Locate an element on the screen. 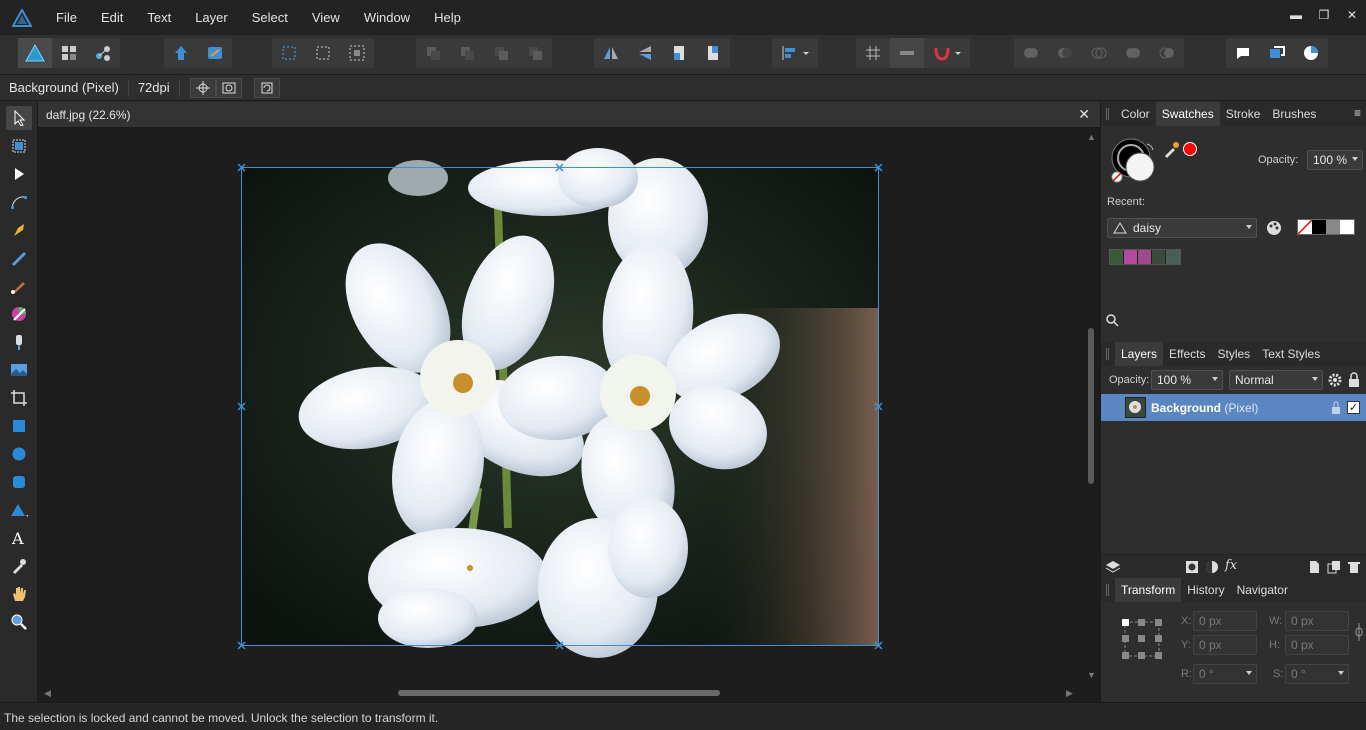 The image size is (1366, 730). hand-tool-icon is located at coordinates (19, 594).